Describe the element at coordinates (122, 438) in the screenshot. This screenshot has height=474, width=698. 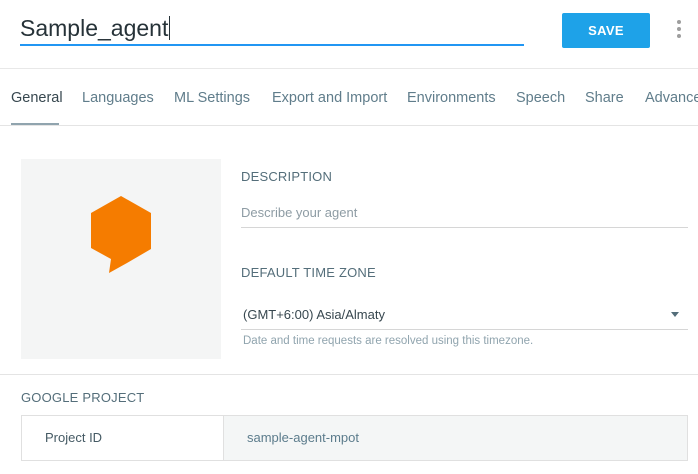
I see `project-id-key-cell: Project ID` at that location.